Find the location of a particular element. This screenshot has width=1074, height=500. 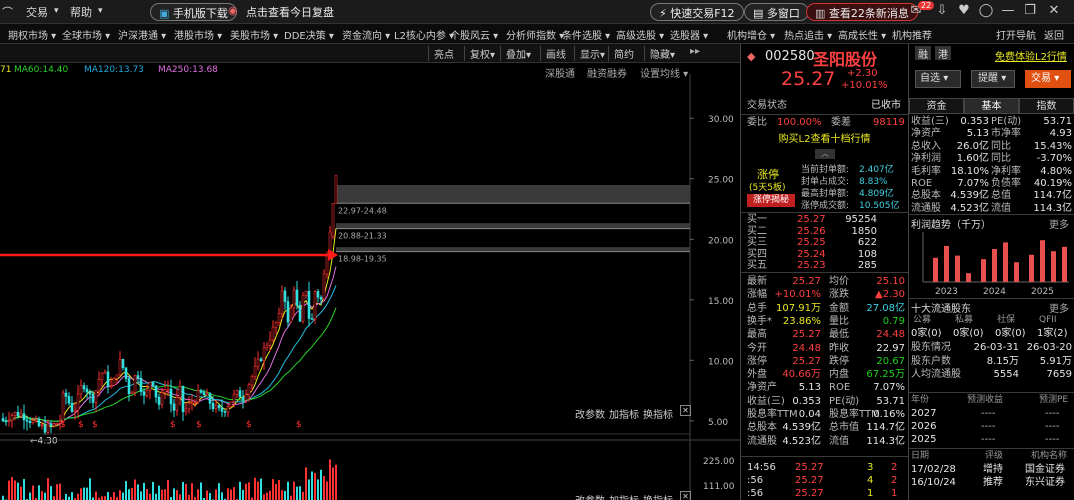

profit-trend-chart: 2023 2024 2025 is located at coordinates (995, 264).